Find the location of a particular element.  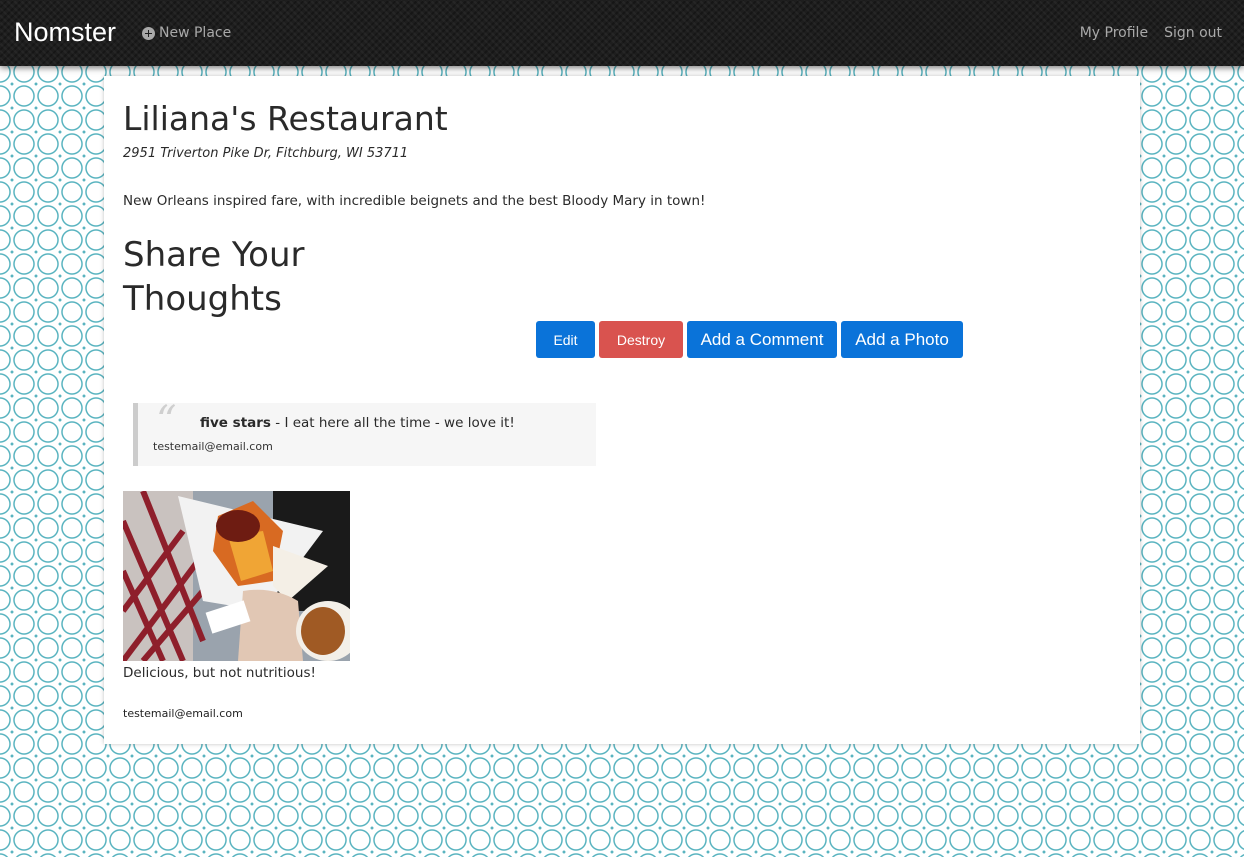

add-comment-button: Add a Comment is located at coordinates (762, 339).